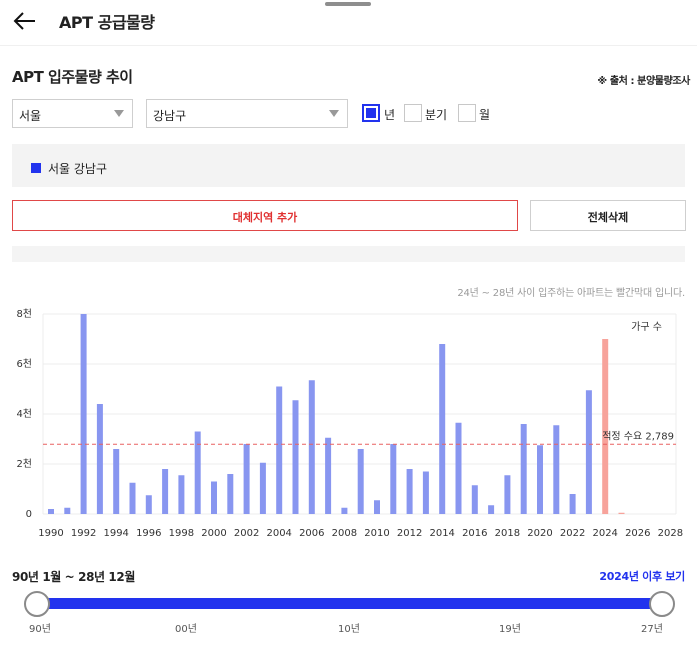 This screenshot has height=650, width=697. Describe the element at coordinates (571, 293) in the screenshot. I see `highlight-note: 24년 ~ 28년 사이 입주하는 아파트는 빨간막대 입니다.` at that location.